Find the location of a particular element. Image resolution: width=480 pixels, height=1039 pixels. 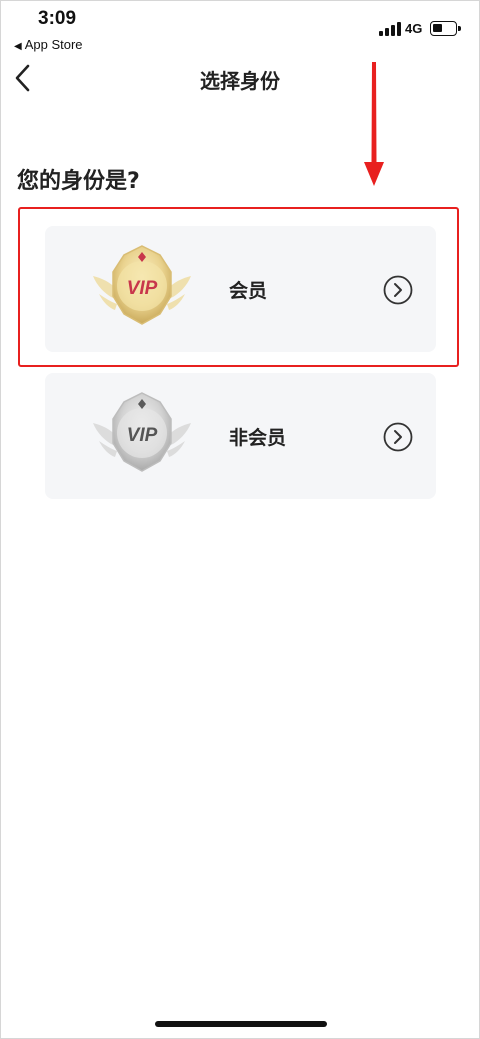

status-time: 3:09 is located at coordinates (57, 18).